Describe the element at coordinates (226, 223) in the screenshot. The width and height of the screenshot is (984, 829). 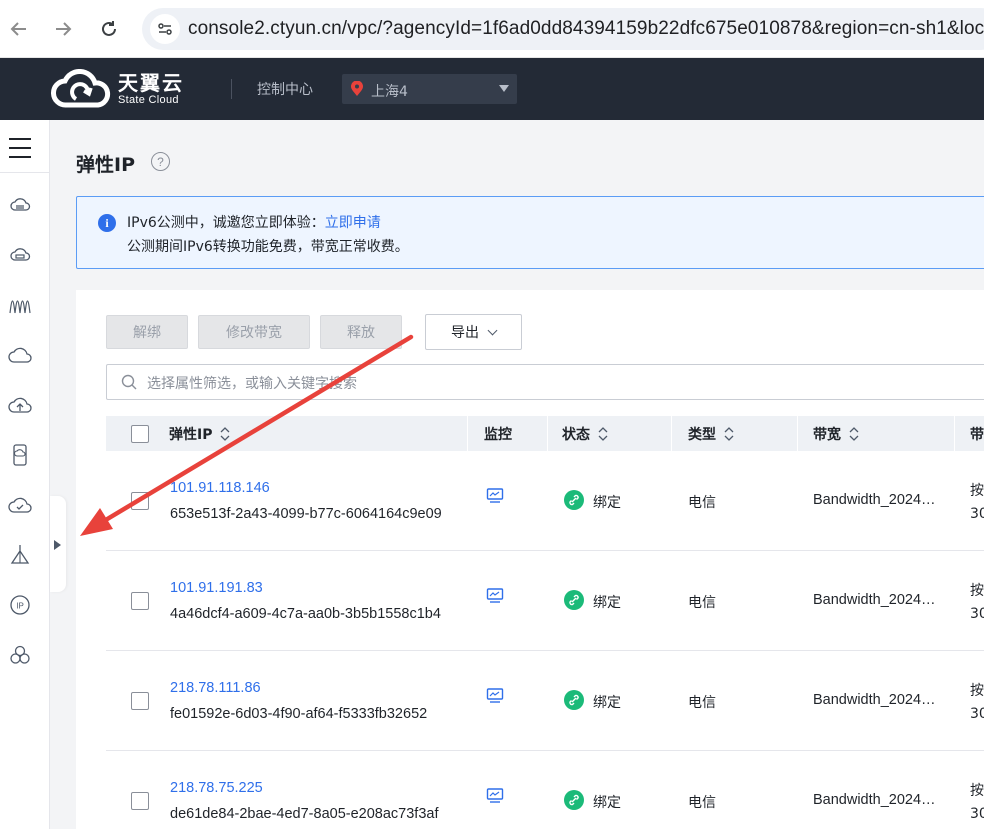
I see `notice-text: IPv6公测中，诚邀您立即体验：` at that location.